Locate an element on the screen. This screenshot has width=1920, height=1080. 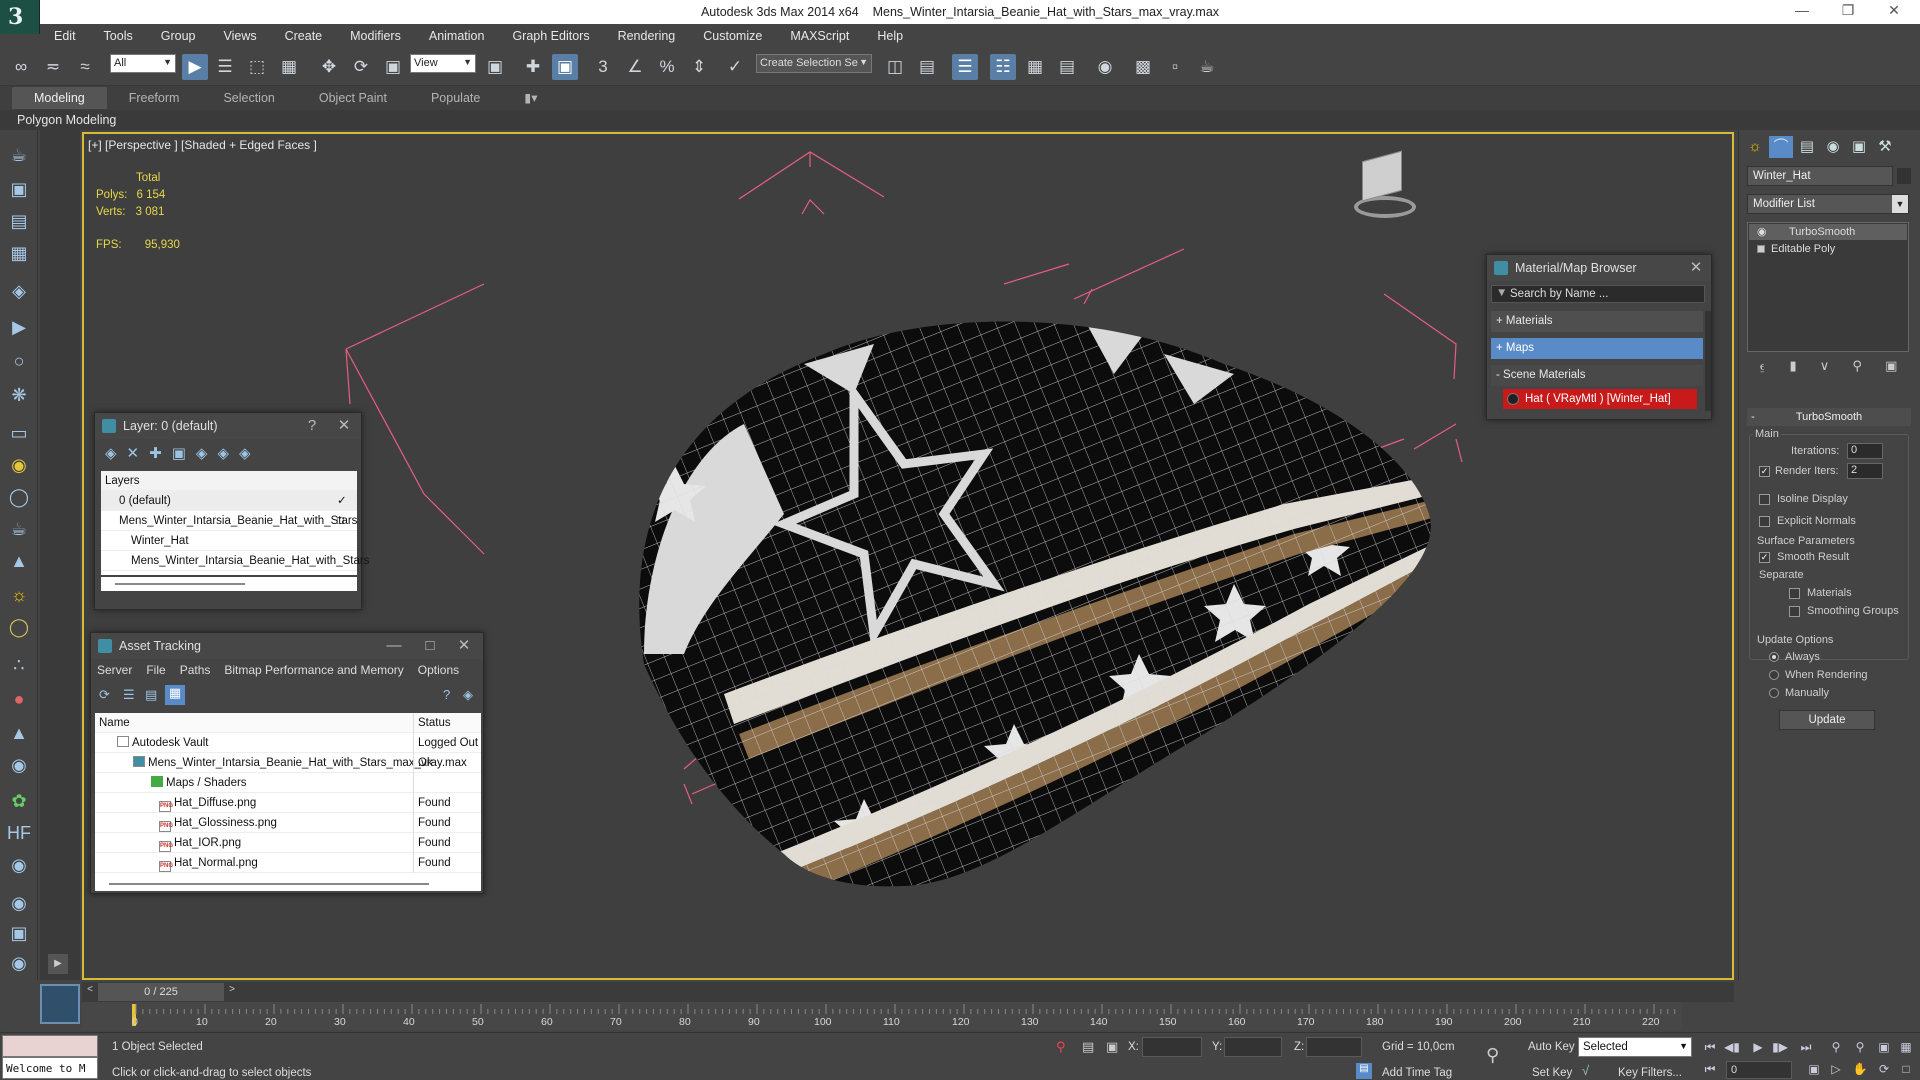
modify-tab-icon: ⌒ is located at coordinates (1781, 147).